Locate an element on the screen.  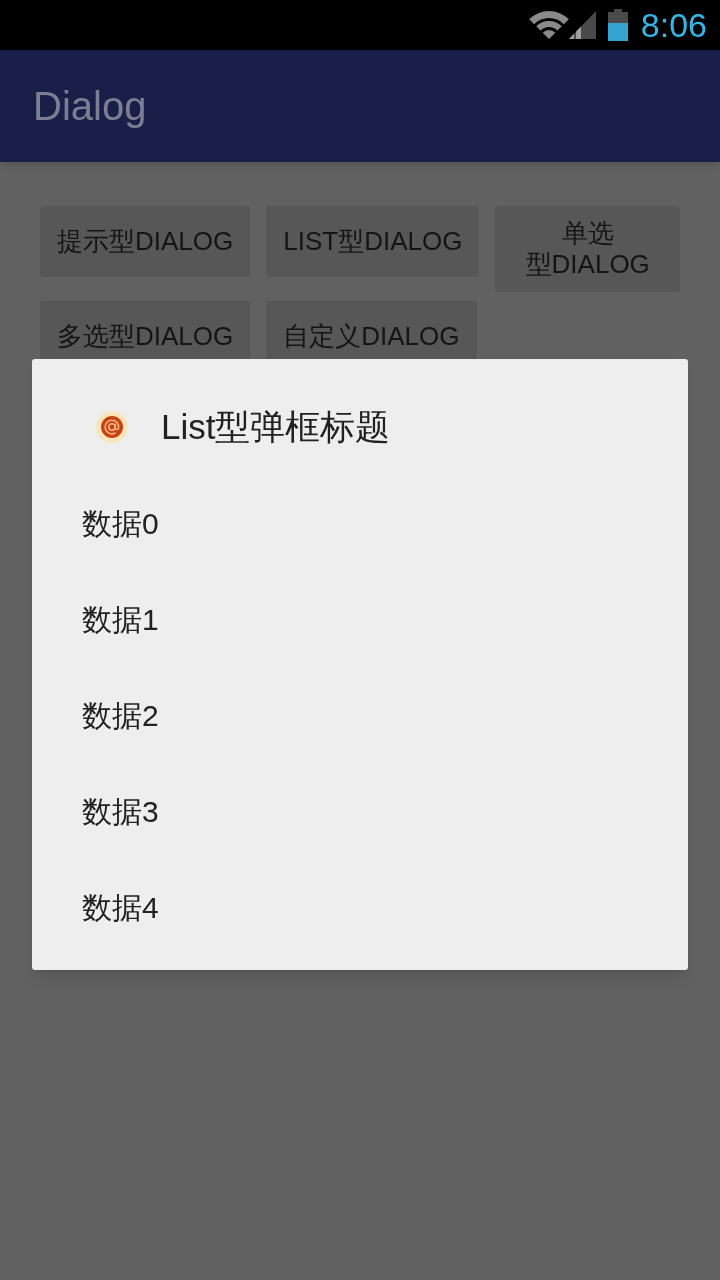
list-item: 数据4 is located at coordinates (120, 908).